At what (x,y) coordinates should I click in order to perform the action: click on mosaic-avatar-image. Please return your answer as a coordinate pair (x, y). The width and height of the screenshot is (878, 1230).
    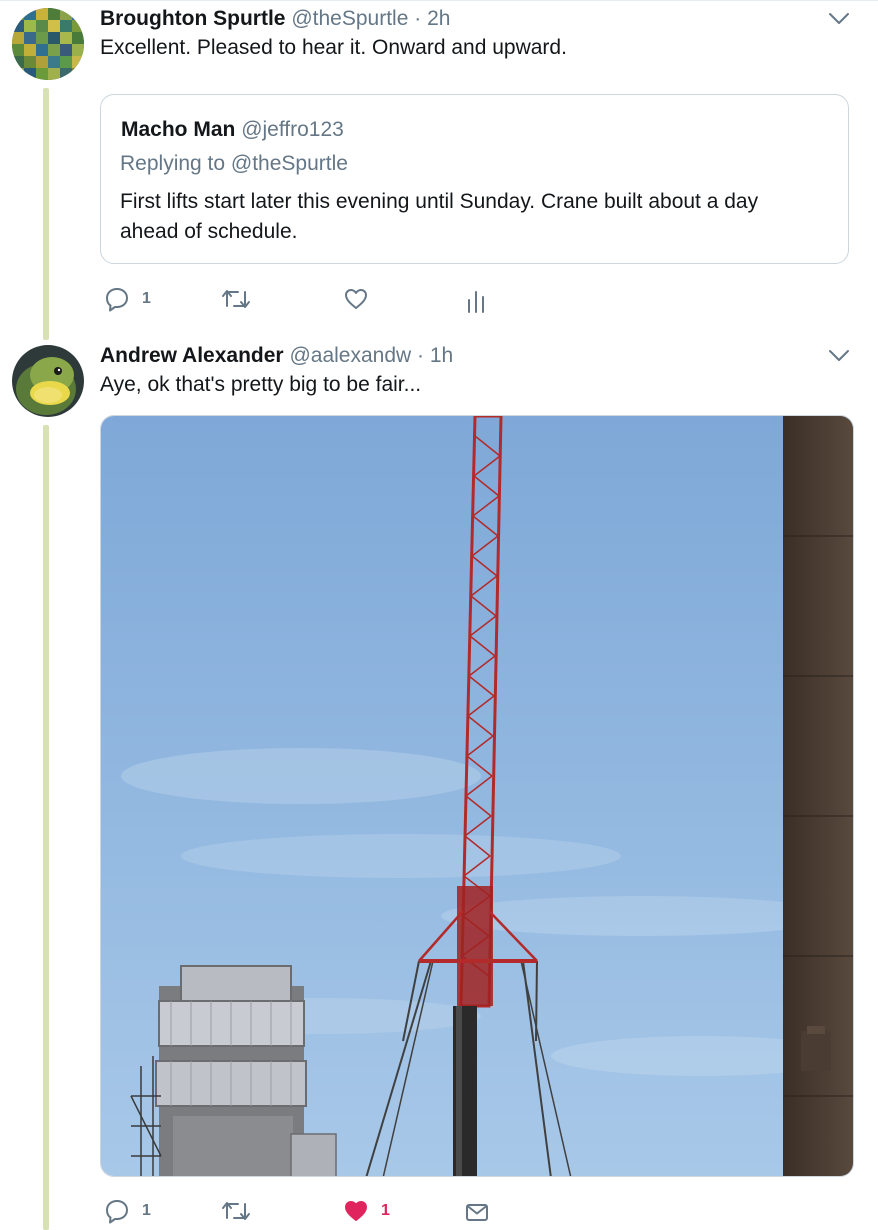
    Looking at the image, I should click on (48, 44).